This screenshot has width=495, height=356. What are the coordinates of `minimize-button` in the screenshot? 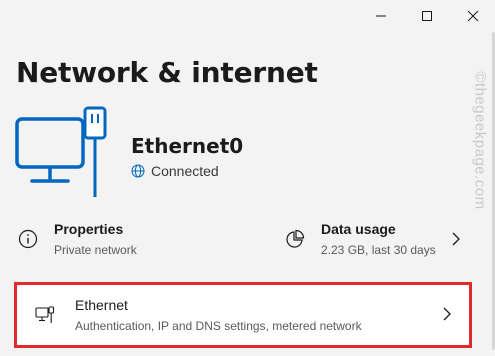 It's located at (381, 16).